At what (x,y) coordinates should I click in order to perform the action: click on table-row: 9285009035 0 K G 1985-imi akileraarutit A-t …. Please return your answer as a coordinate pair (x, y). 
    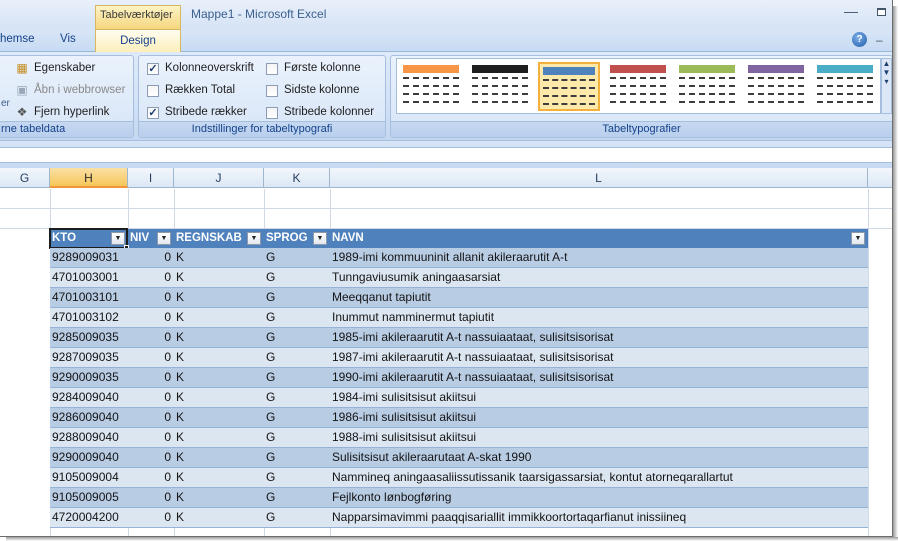
    Looking at the image, I should click on (459, 338).